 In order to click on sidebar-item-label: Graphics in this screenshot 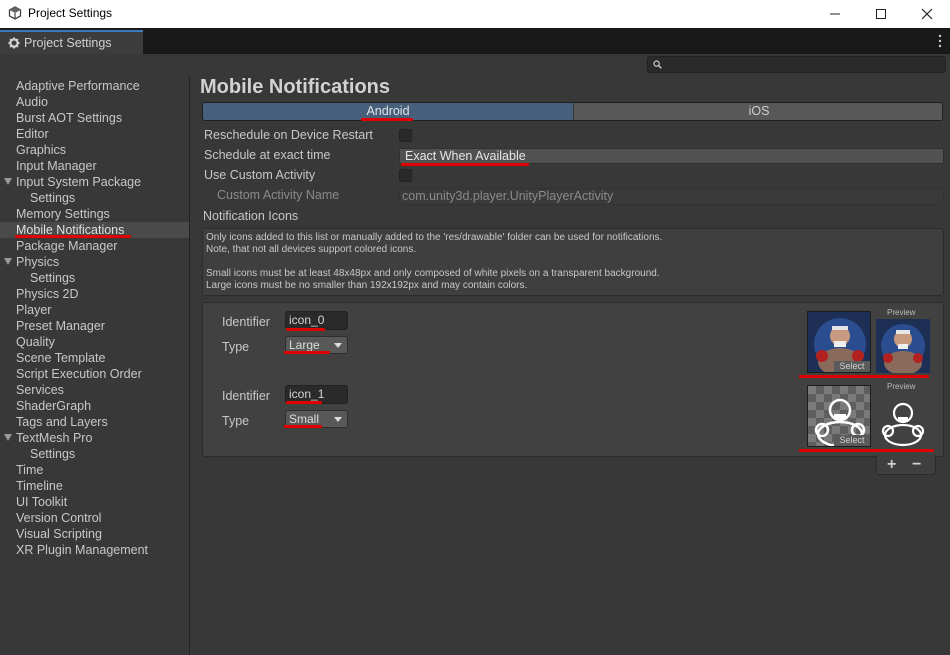, I will do `click(41, 150)`.